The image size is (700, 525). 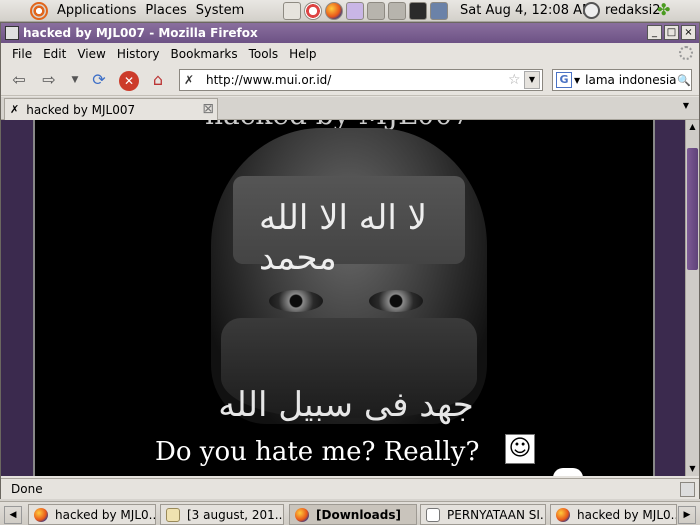 I want to click on menu-view: View, so click(x=91, y=54).